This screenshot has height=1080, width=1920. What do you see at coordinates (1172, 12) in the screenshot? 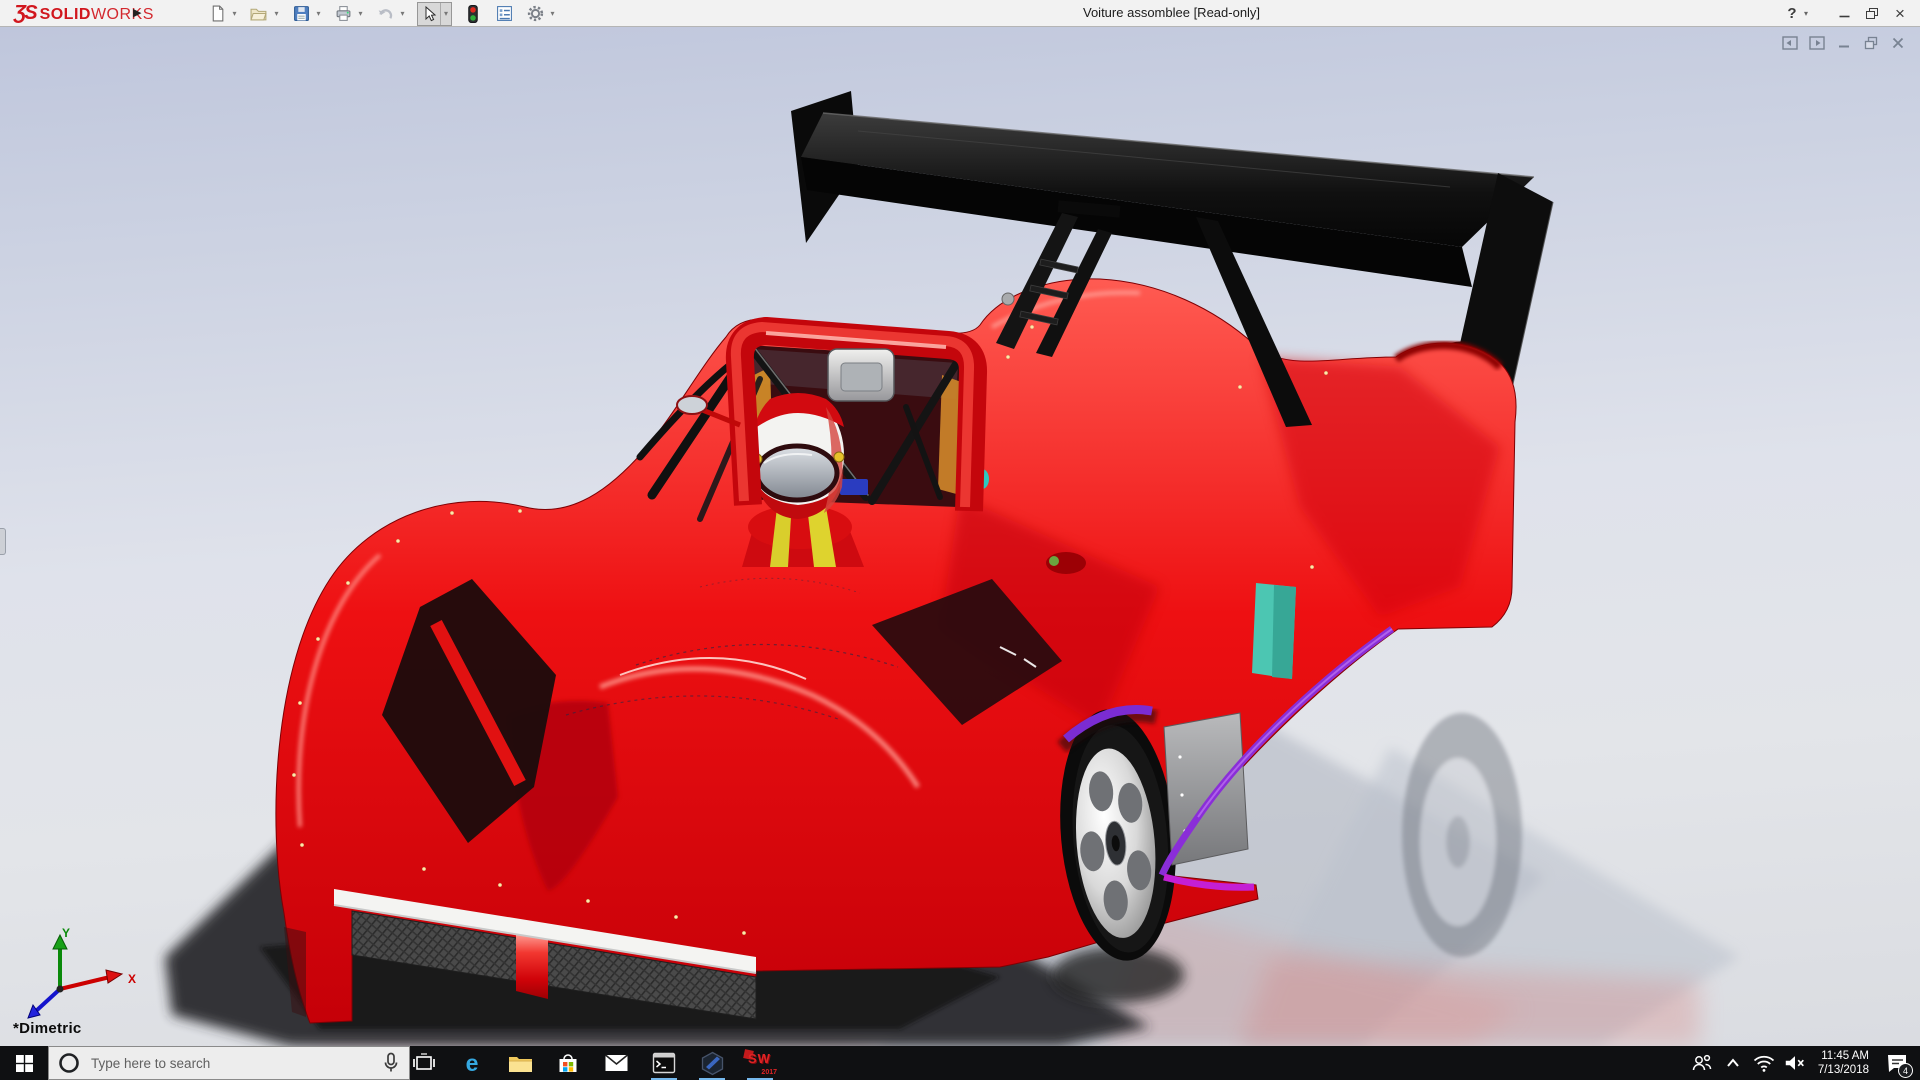
I see `window-title: Voiture assomblee [Read-only]` at bounding box center [1172, 12].